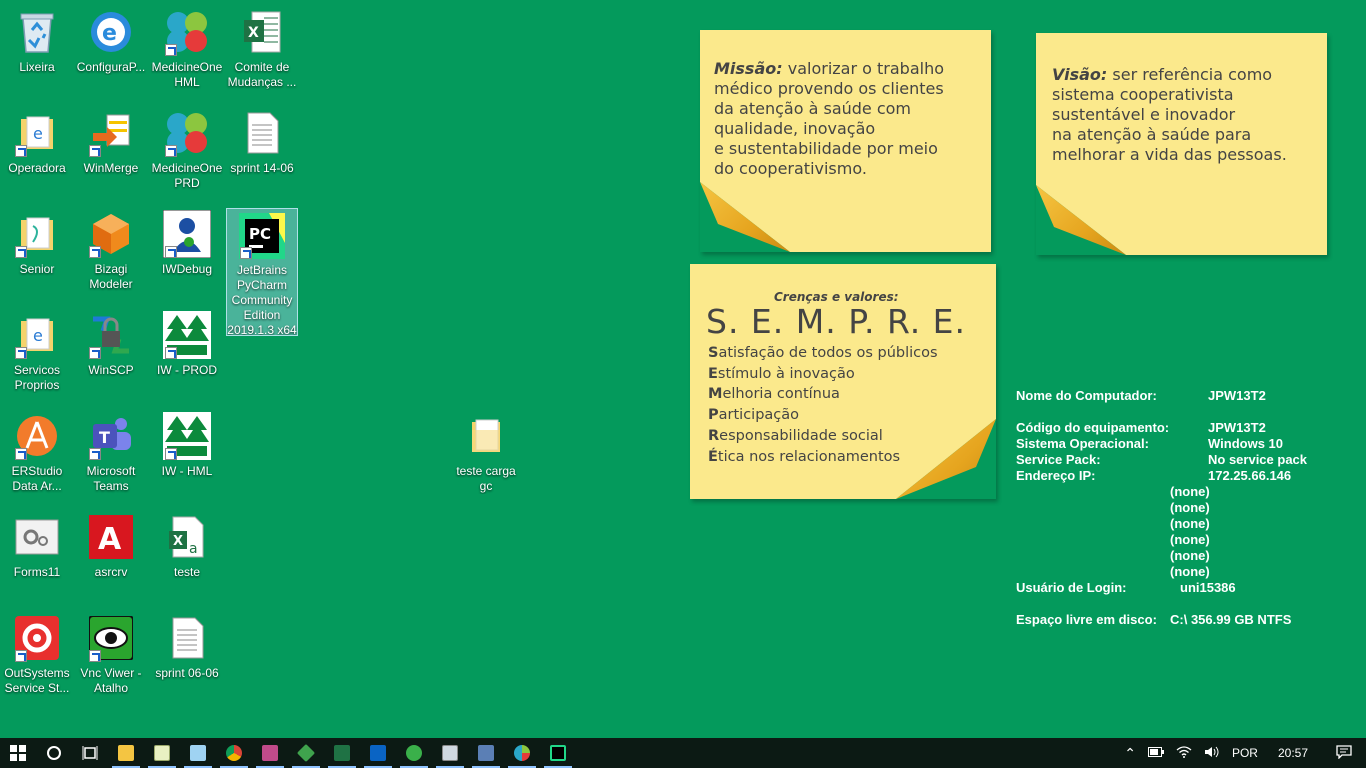 The height and width of the screenshot is (768, 1366). I want to click on desktop-icon-teams: T Microsoft Teams, so click(111, 455).